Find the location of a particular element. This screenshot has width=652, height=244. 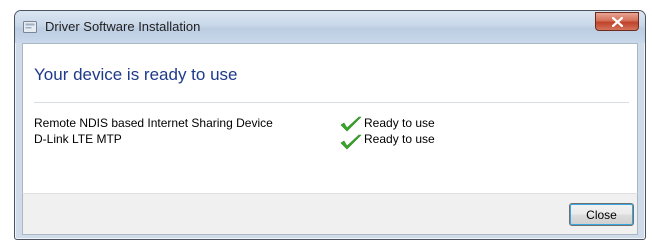

close-icon is located at coordinates (617, 22).